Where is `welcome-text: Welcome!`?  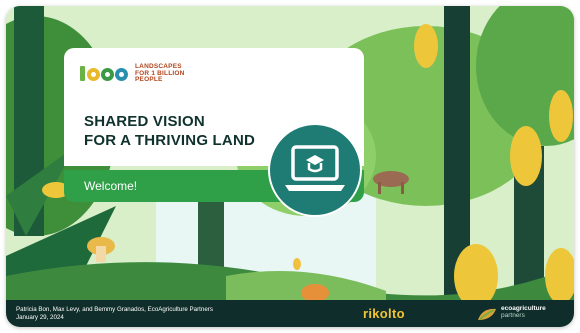 welcome-text: Welcome! is located at coordinates (111, 186).